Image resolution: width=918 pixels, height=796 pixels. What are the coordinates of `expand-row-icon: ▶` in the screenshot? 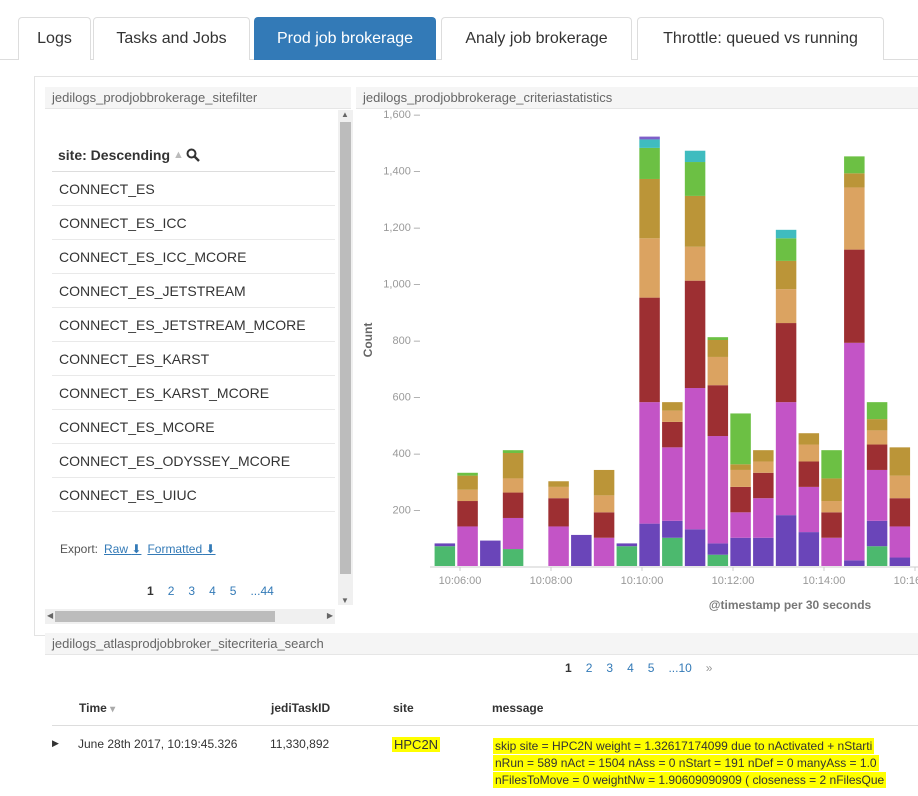 It's located at (55, 743).